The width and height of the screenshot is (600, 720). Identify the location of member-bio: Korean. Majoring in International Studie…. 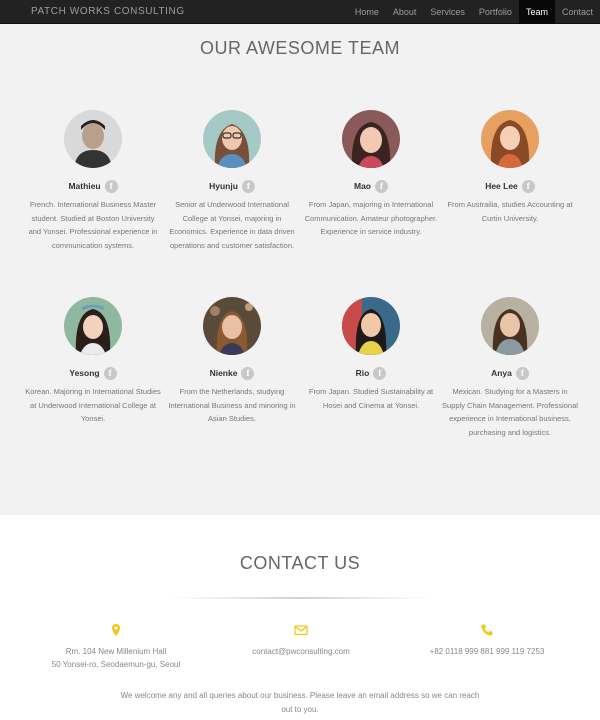
(93, 405).